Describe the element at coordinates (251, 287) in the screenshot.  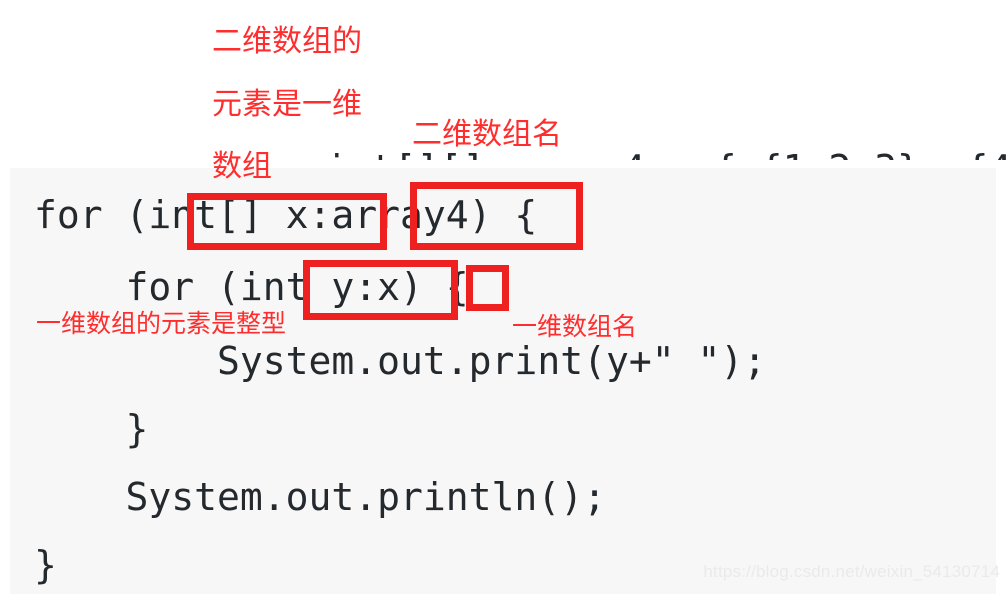
I see `code-line-inner-for: for (int y:x) {` at that location.